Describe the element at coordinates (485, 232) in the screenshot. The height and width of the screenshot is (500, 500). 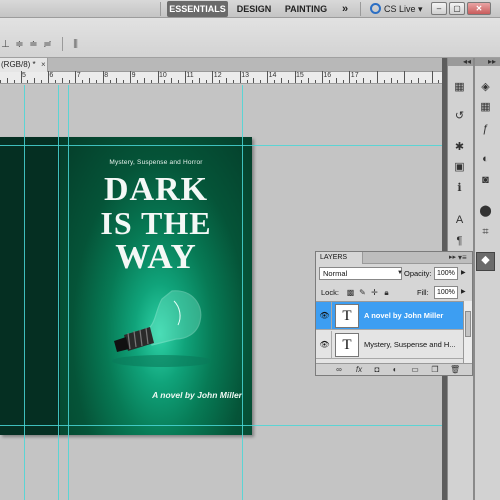
I see `transform-icon: ⌗` at that location.